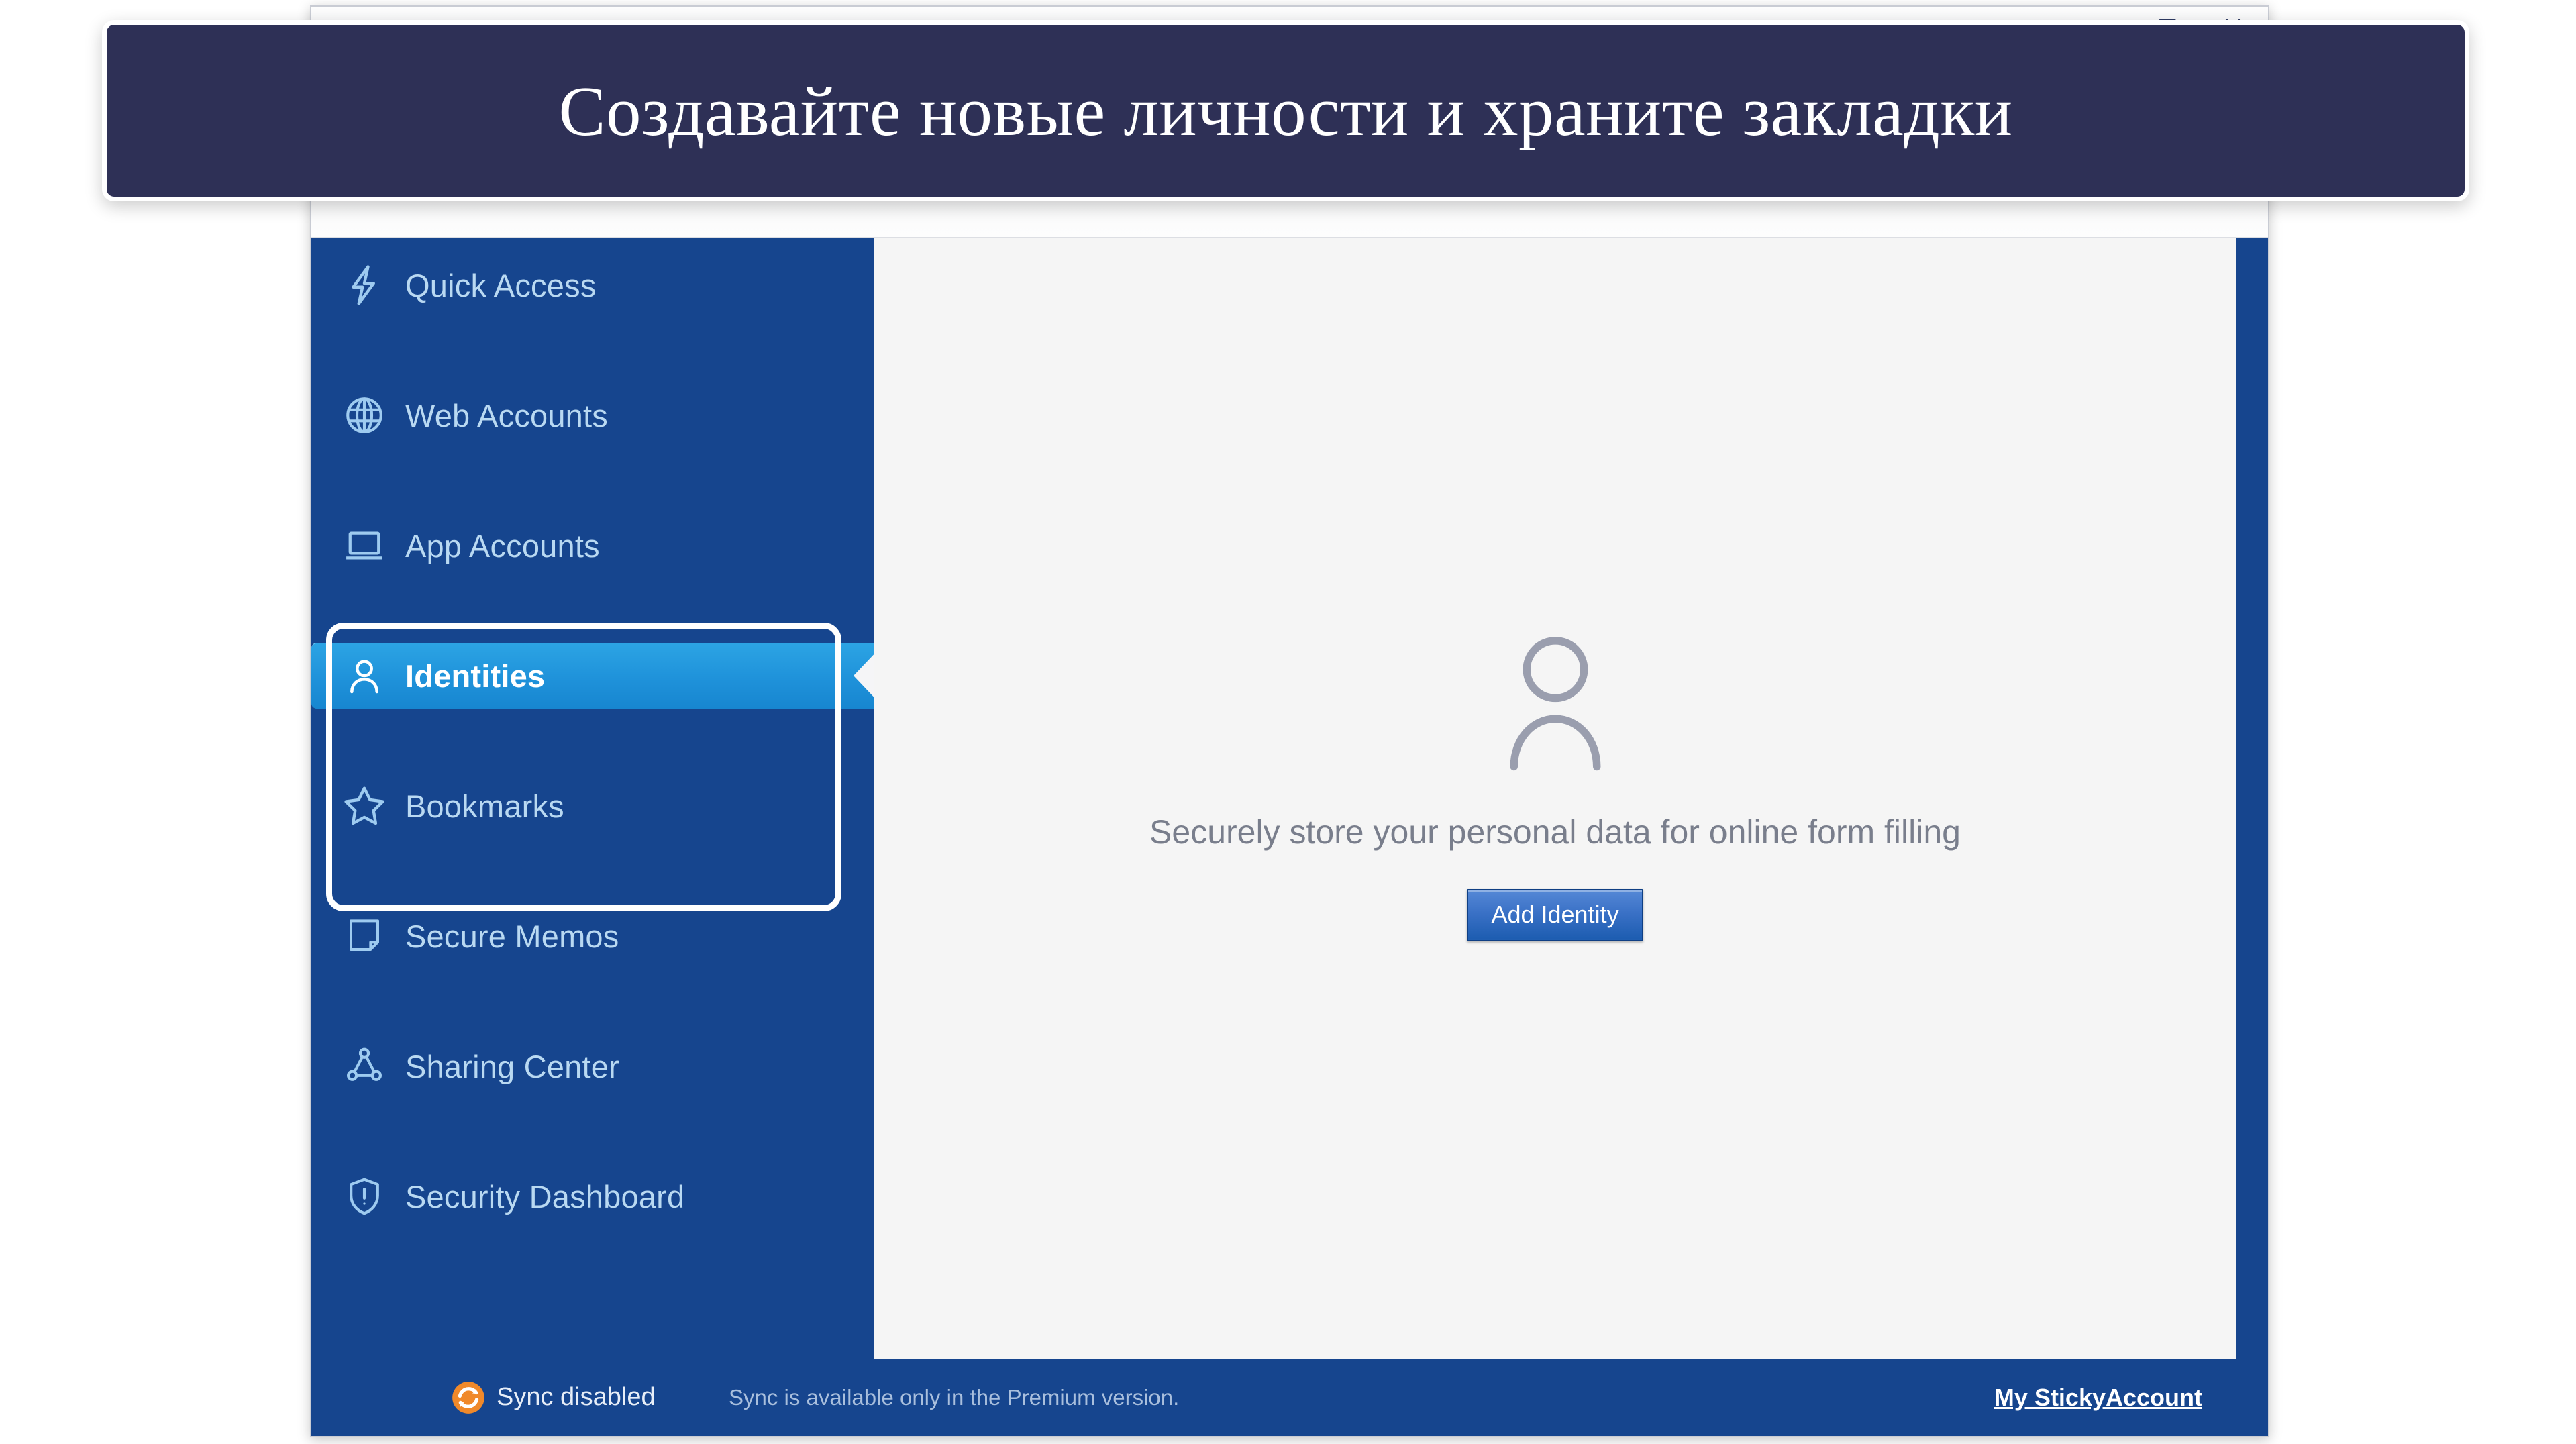  I want to click on sidebar-item-label: Security Dashboard, so click(545, 1196).